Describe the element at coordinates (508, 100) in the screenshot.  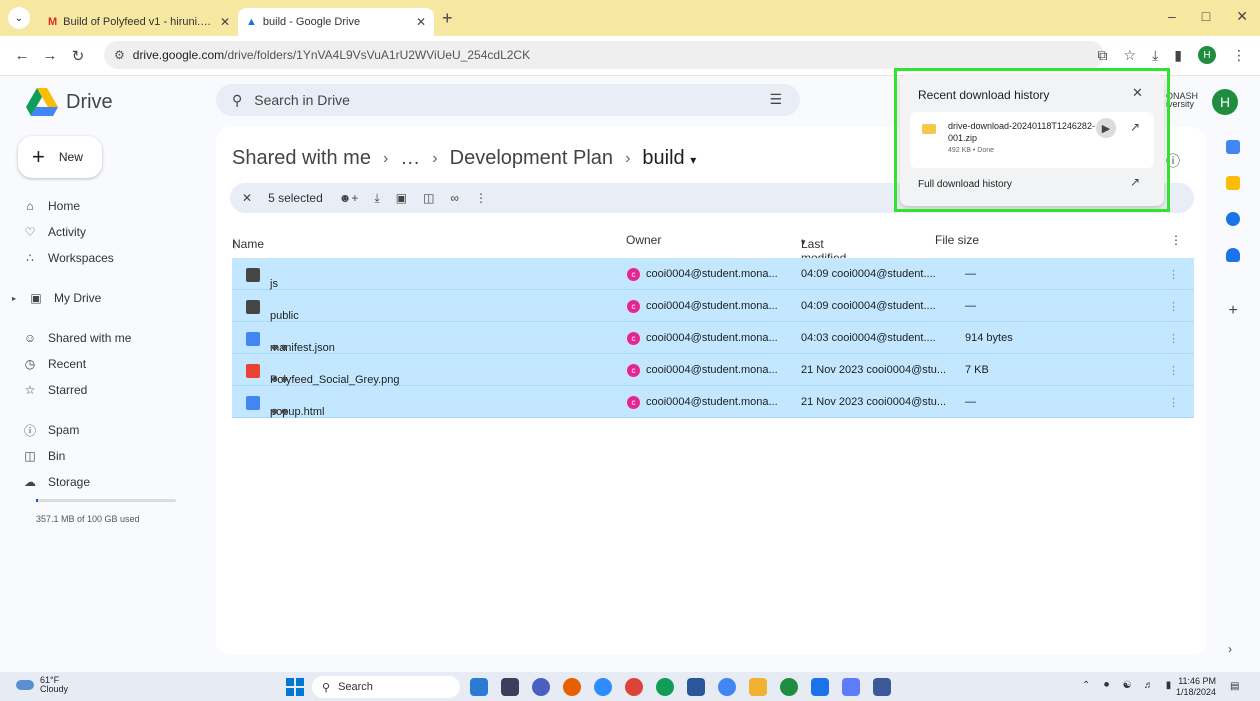
I see `search-bar: ⚲ Search in Drive ☰` at that location.